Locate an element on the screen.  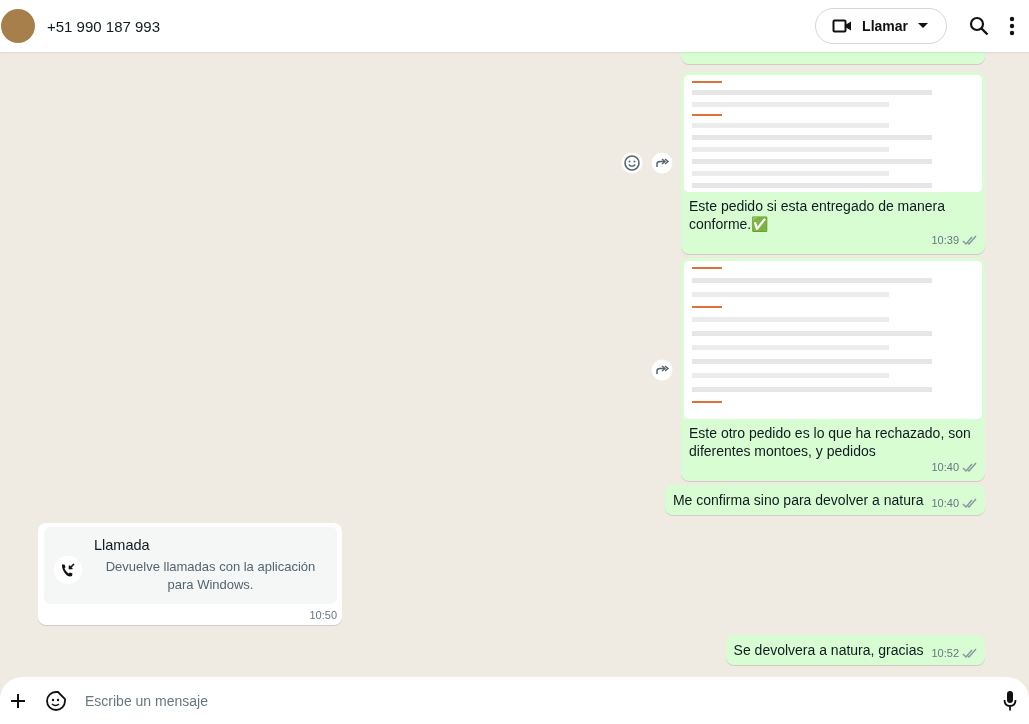
video-camera-icon is located at coordinates (842, 26).